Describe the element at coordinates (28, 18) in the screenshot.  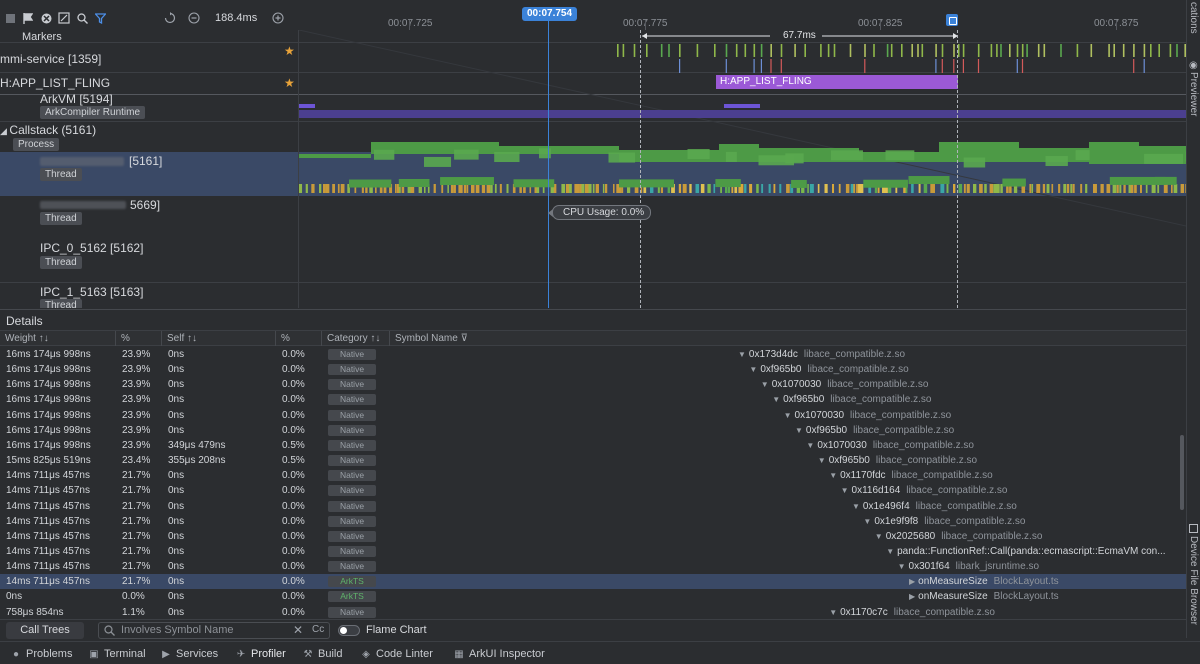
I see `flag-icon` at that location.